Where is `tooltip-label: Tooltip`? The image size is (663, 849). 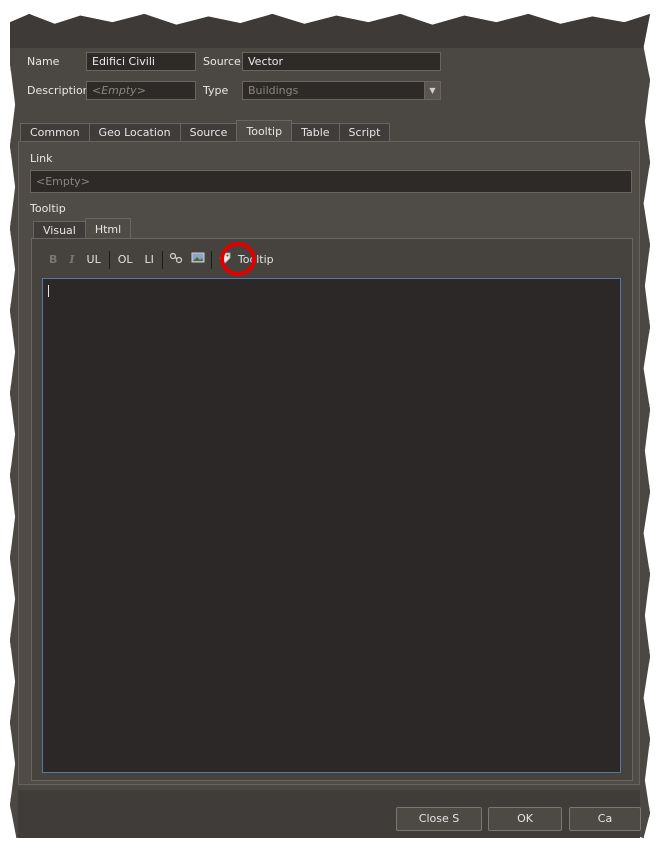 tooltip-label: Tooltip is located at coordinates (48, 208).